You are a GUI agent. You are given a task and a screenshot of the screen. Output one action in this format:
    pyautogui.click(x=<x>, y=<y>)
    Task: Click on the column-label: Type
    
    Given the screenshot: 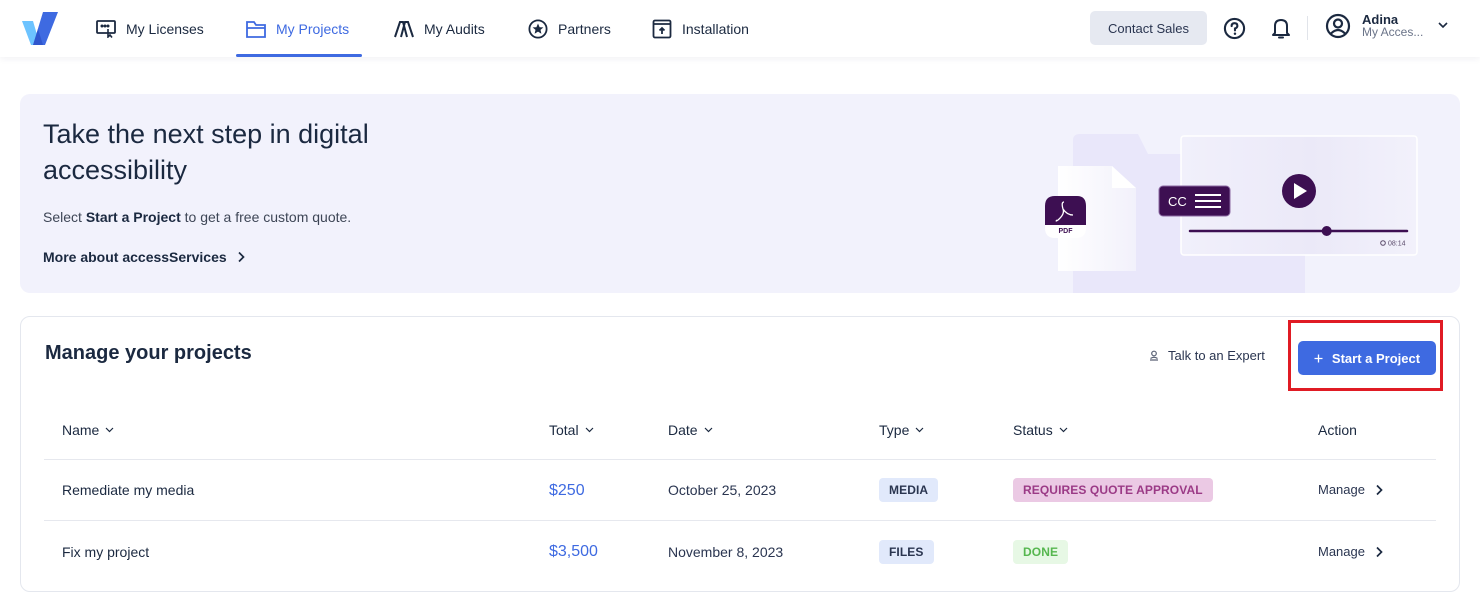 What is the action you would take?
    pyautogui.click(x=894, y=430)
    